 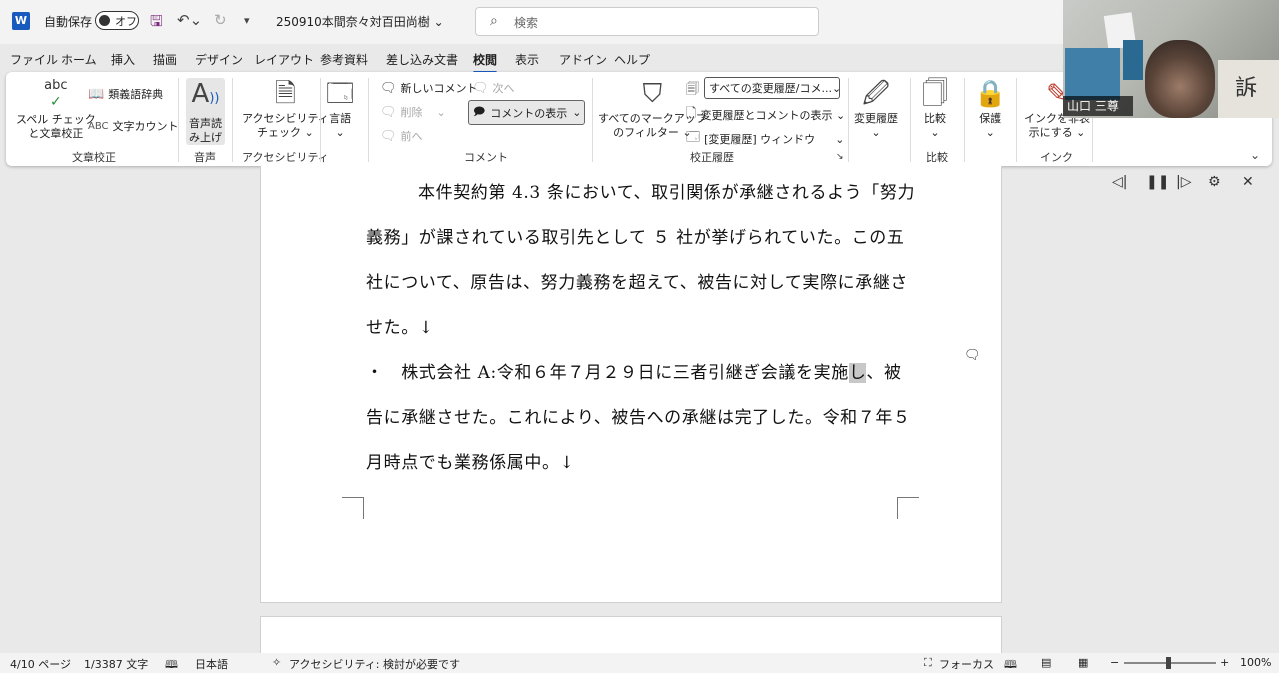 What do you see at coordinates (1083, 662) in the screenshot?
I see `web-layout-icon: ▦` at bounding box center [1083, 662].